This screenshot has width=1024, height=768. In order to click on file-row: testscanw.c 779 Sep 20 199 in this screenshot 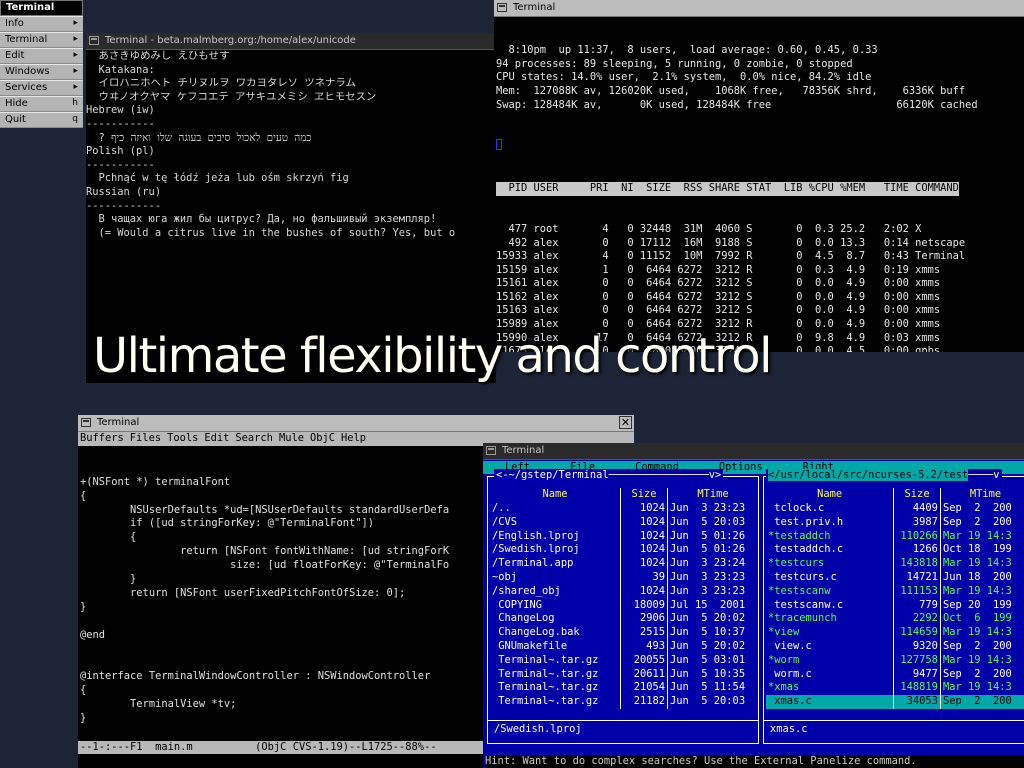, I will do `click(895, 605)`.